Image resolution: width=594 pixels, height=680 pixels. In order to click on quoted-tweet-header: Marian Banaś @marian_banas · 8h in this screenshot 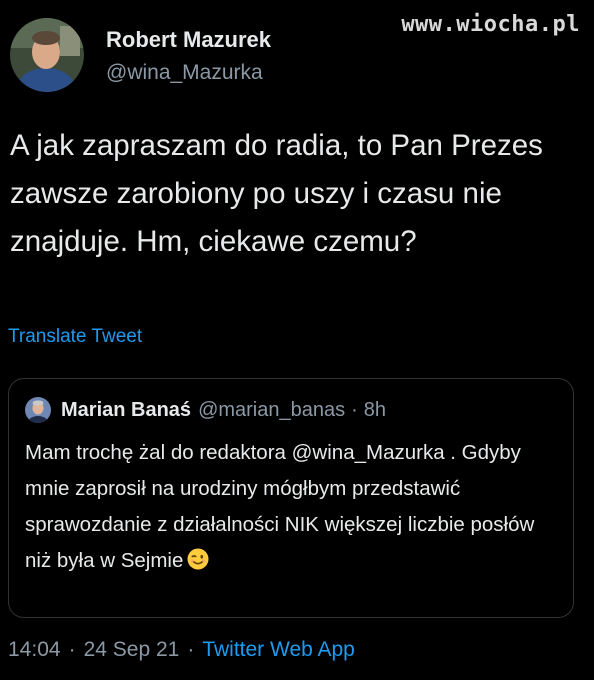, I will do `click(205, 410)`.